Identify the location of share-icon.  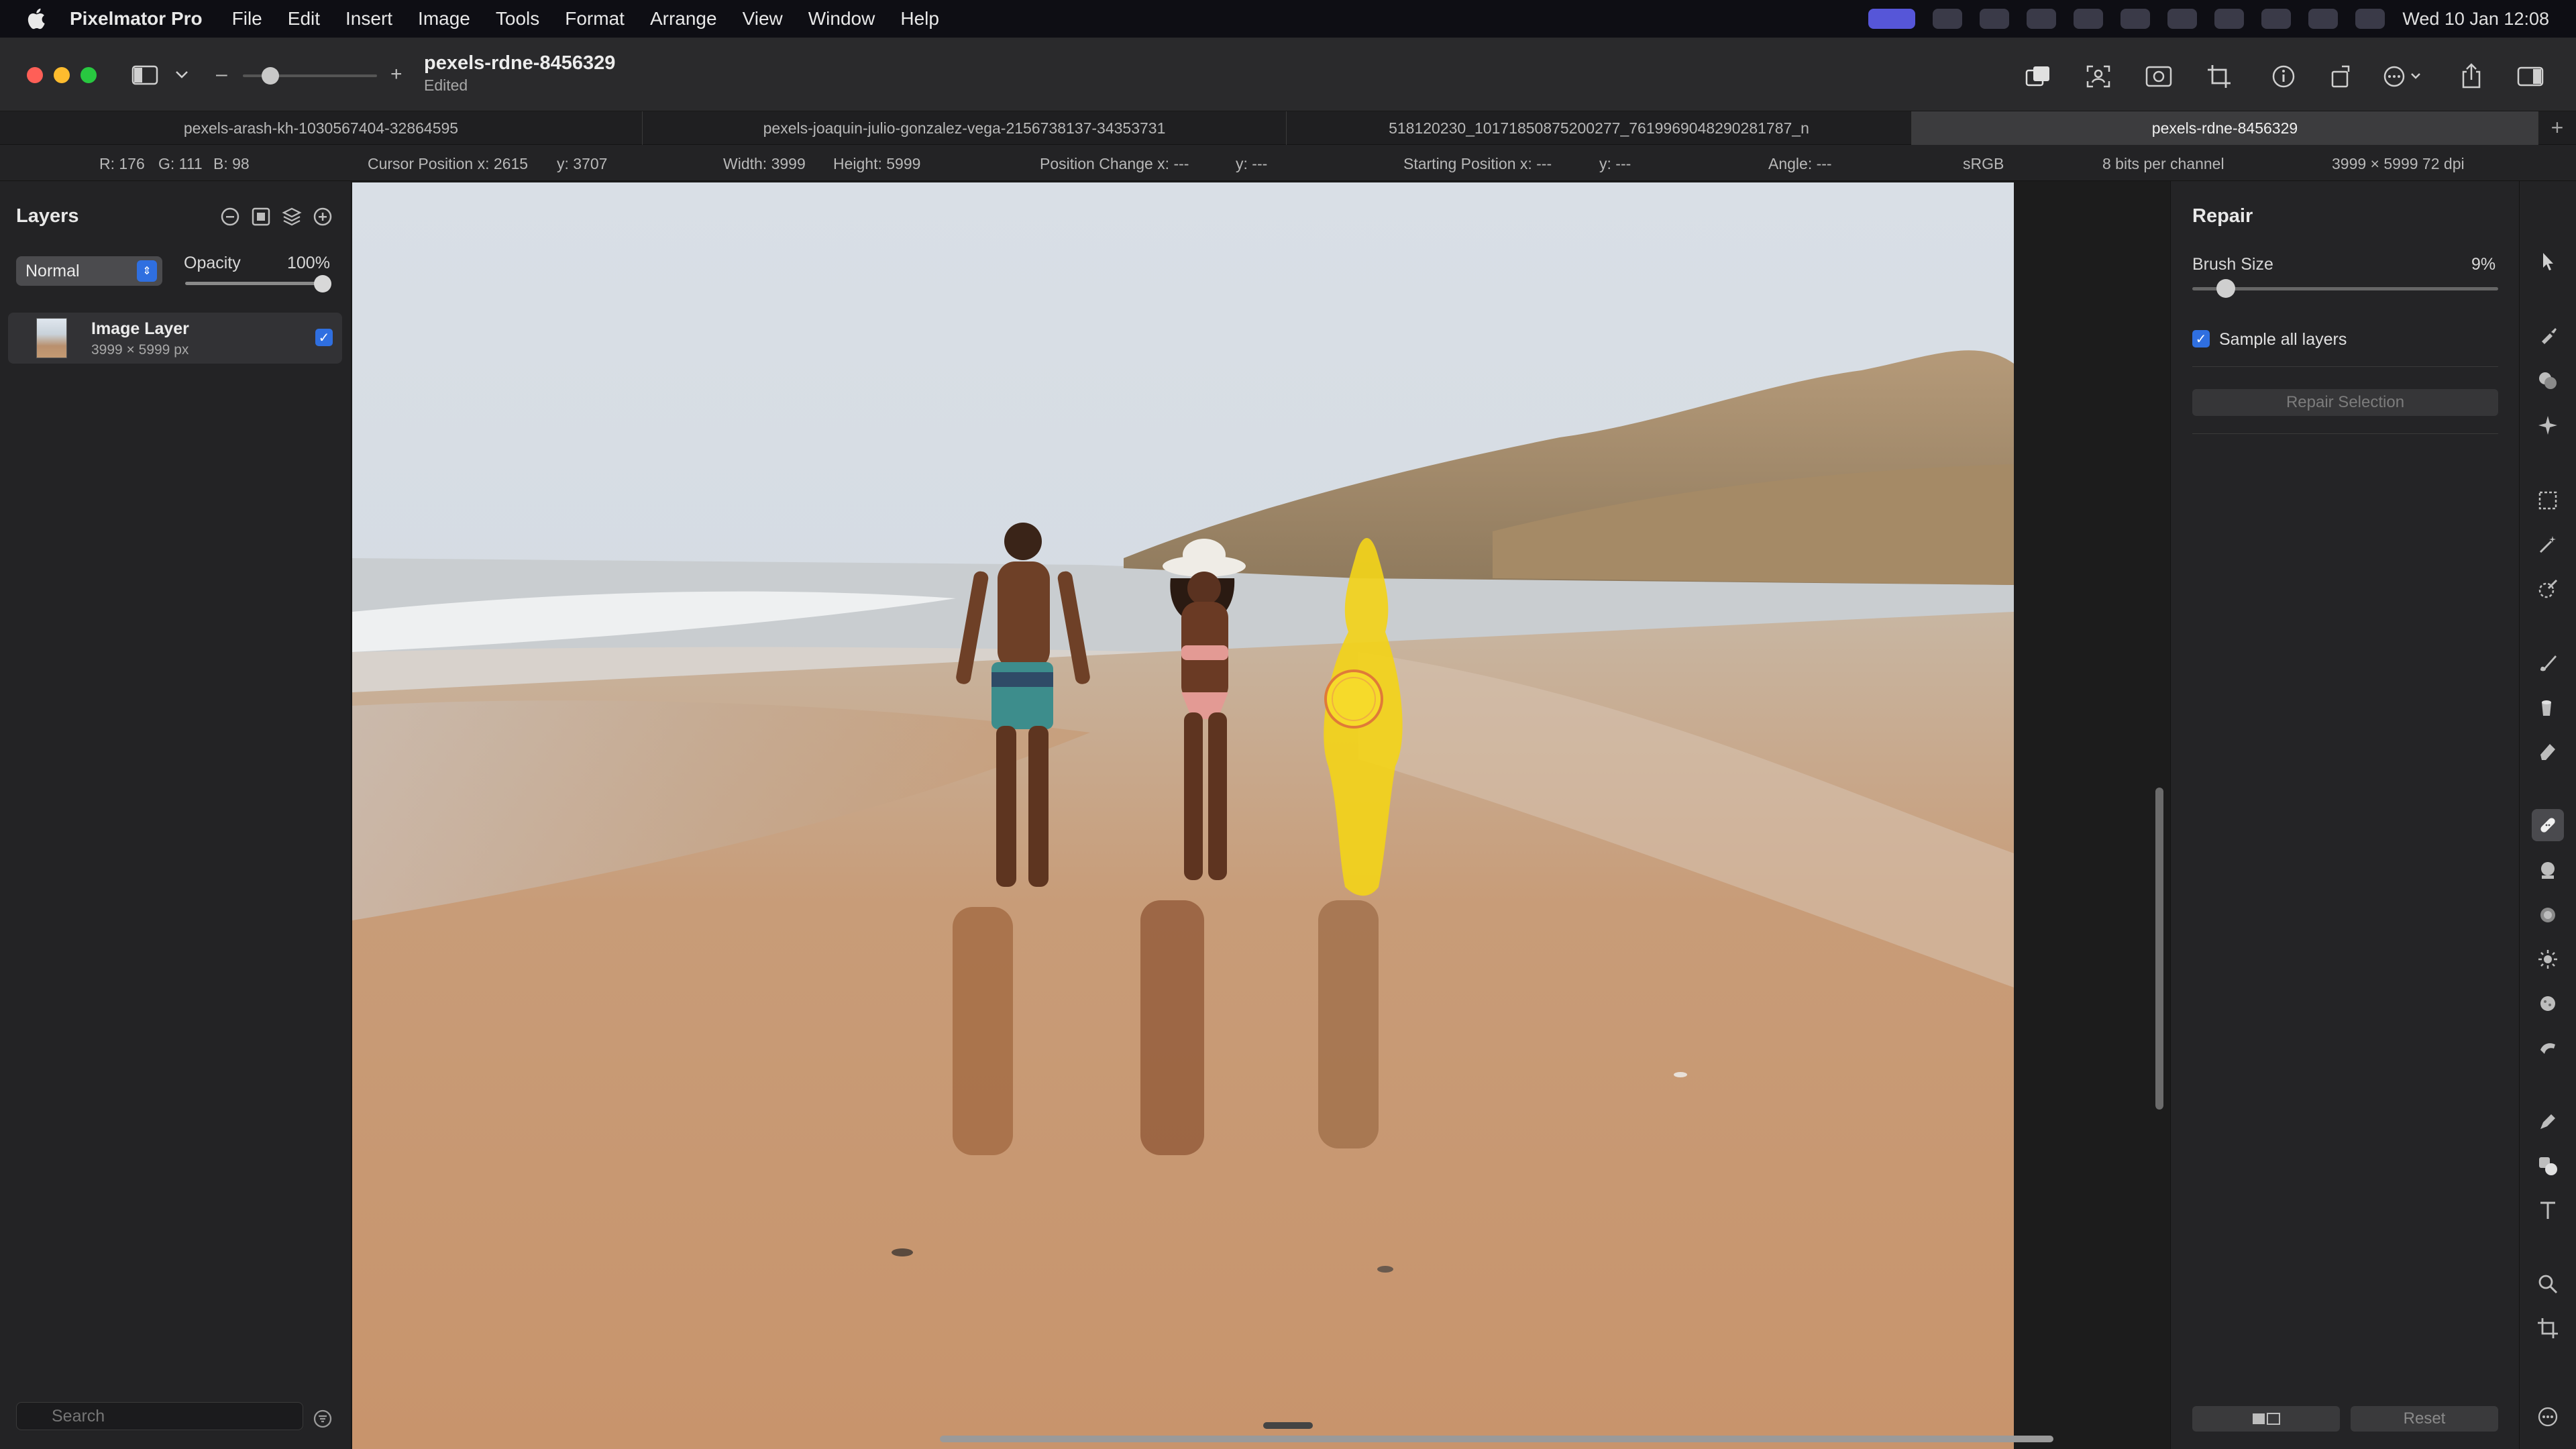
(2471, 75).